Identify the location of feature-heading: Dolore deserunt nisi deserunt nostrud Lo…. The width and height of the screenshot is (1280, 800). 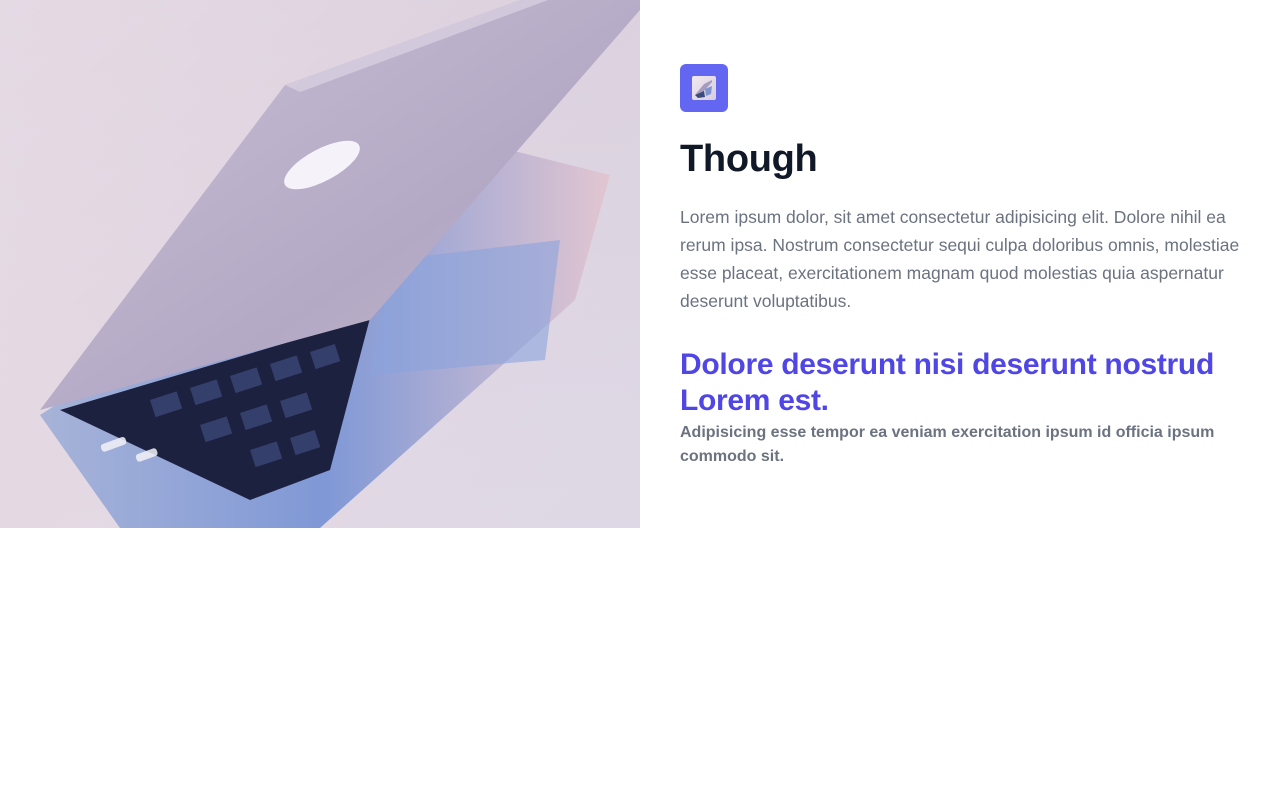
(947, 382).